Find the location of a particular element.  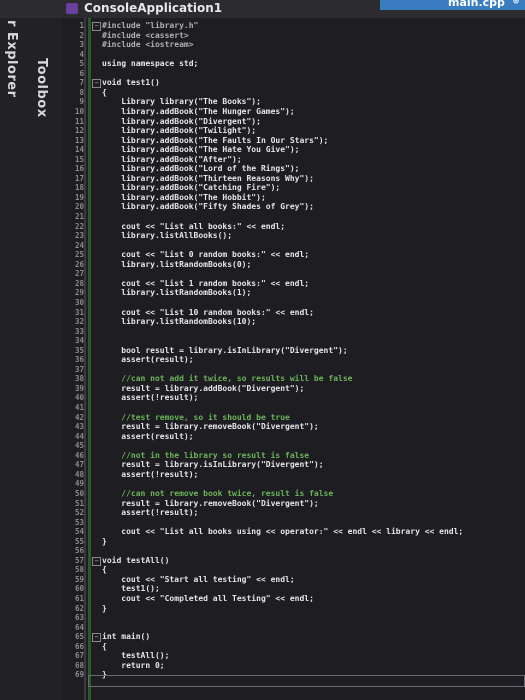

code-text: library.addBook("Lord of the Rings"); is located at coordinates (201, 169).